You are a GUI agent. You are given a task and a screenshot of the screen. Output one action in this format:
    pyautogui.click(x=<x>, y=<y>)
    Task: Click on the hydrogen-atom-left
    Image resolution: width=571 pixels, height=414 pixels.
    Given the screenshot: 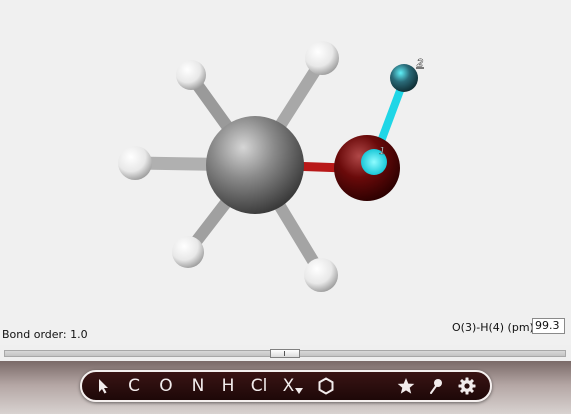 What is the action you would take?
    pyautogui.click(x=135, y=163)
    